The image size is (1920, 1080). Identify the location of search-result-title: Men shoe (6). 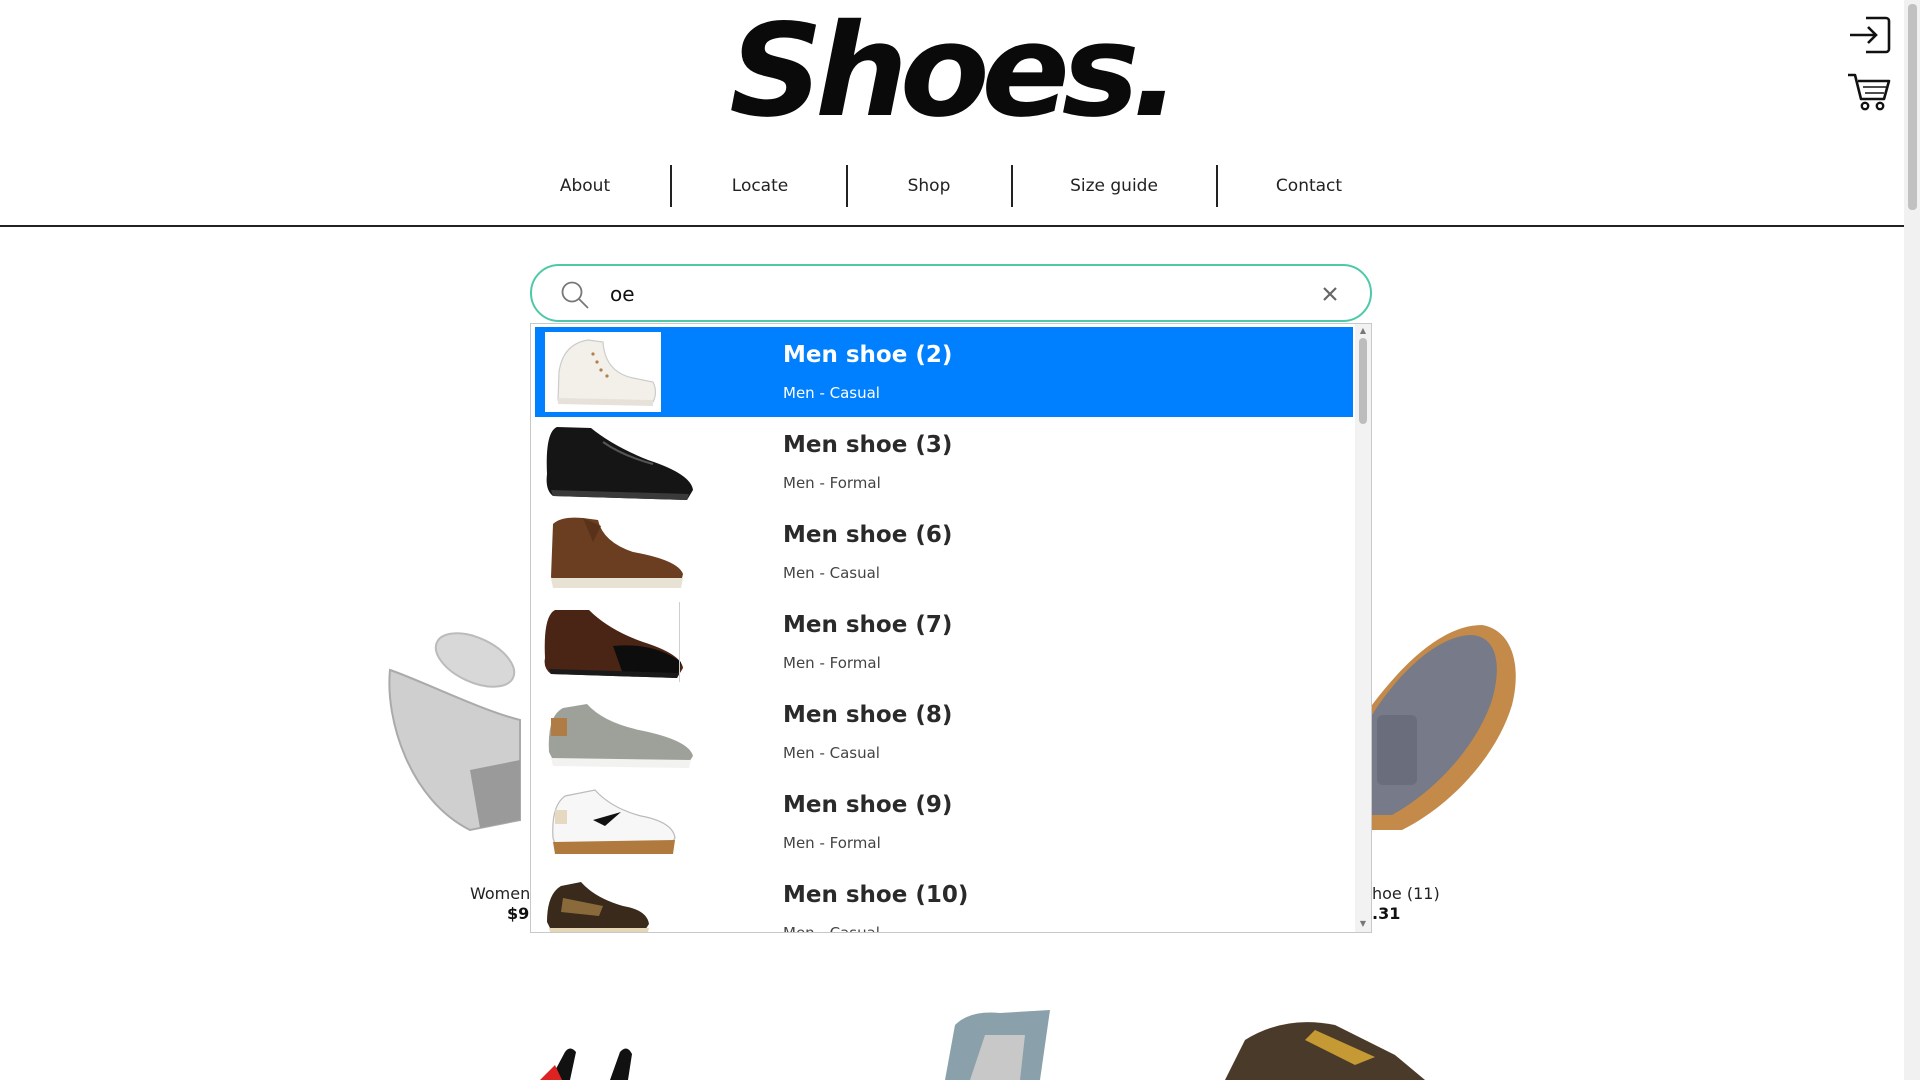
(868, 535).